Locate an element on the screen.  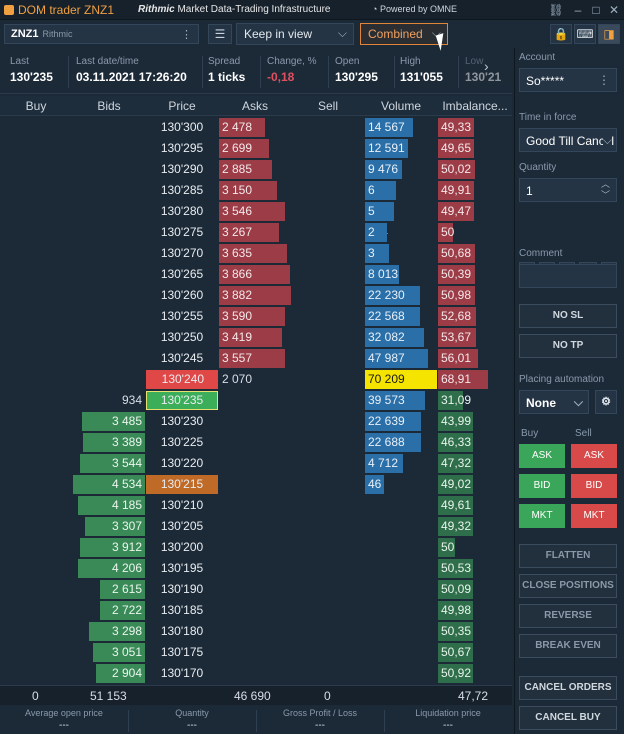
sell-market-button: MKT is located at coordinates (594, 516).